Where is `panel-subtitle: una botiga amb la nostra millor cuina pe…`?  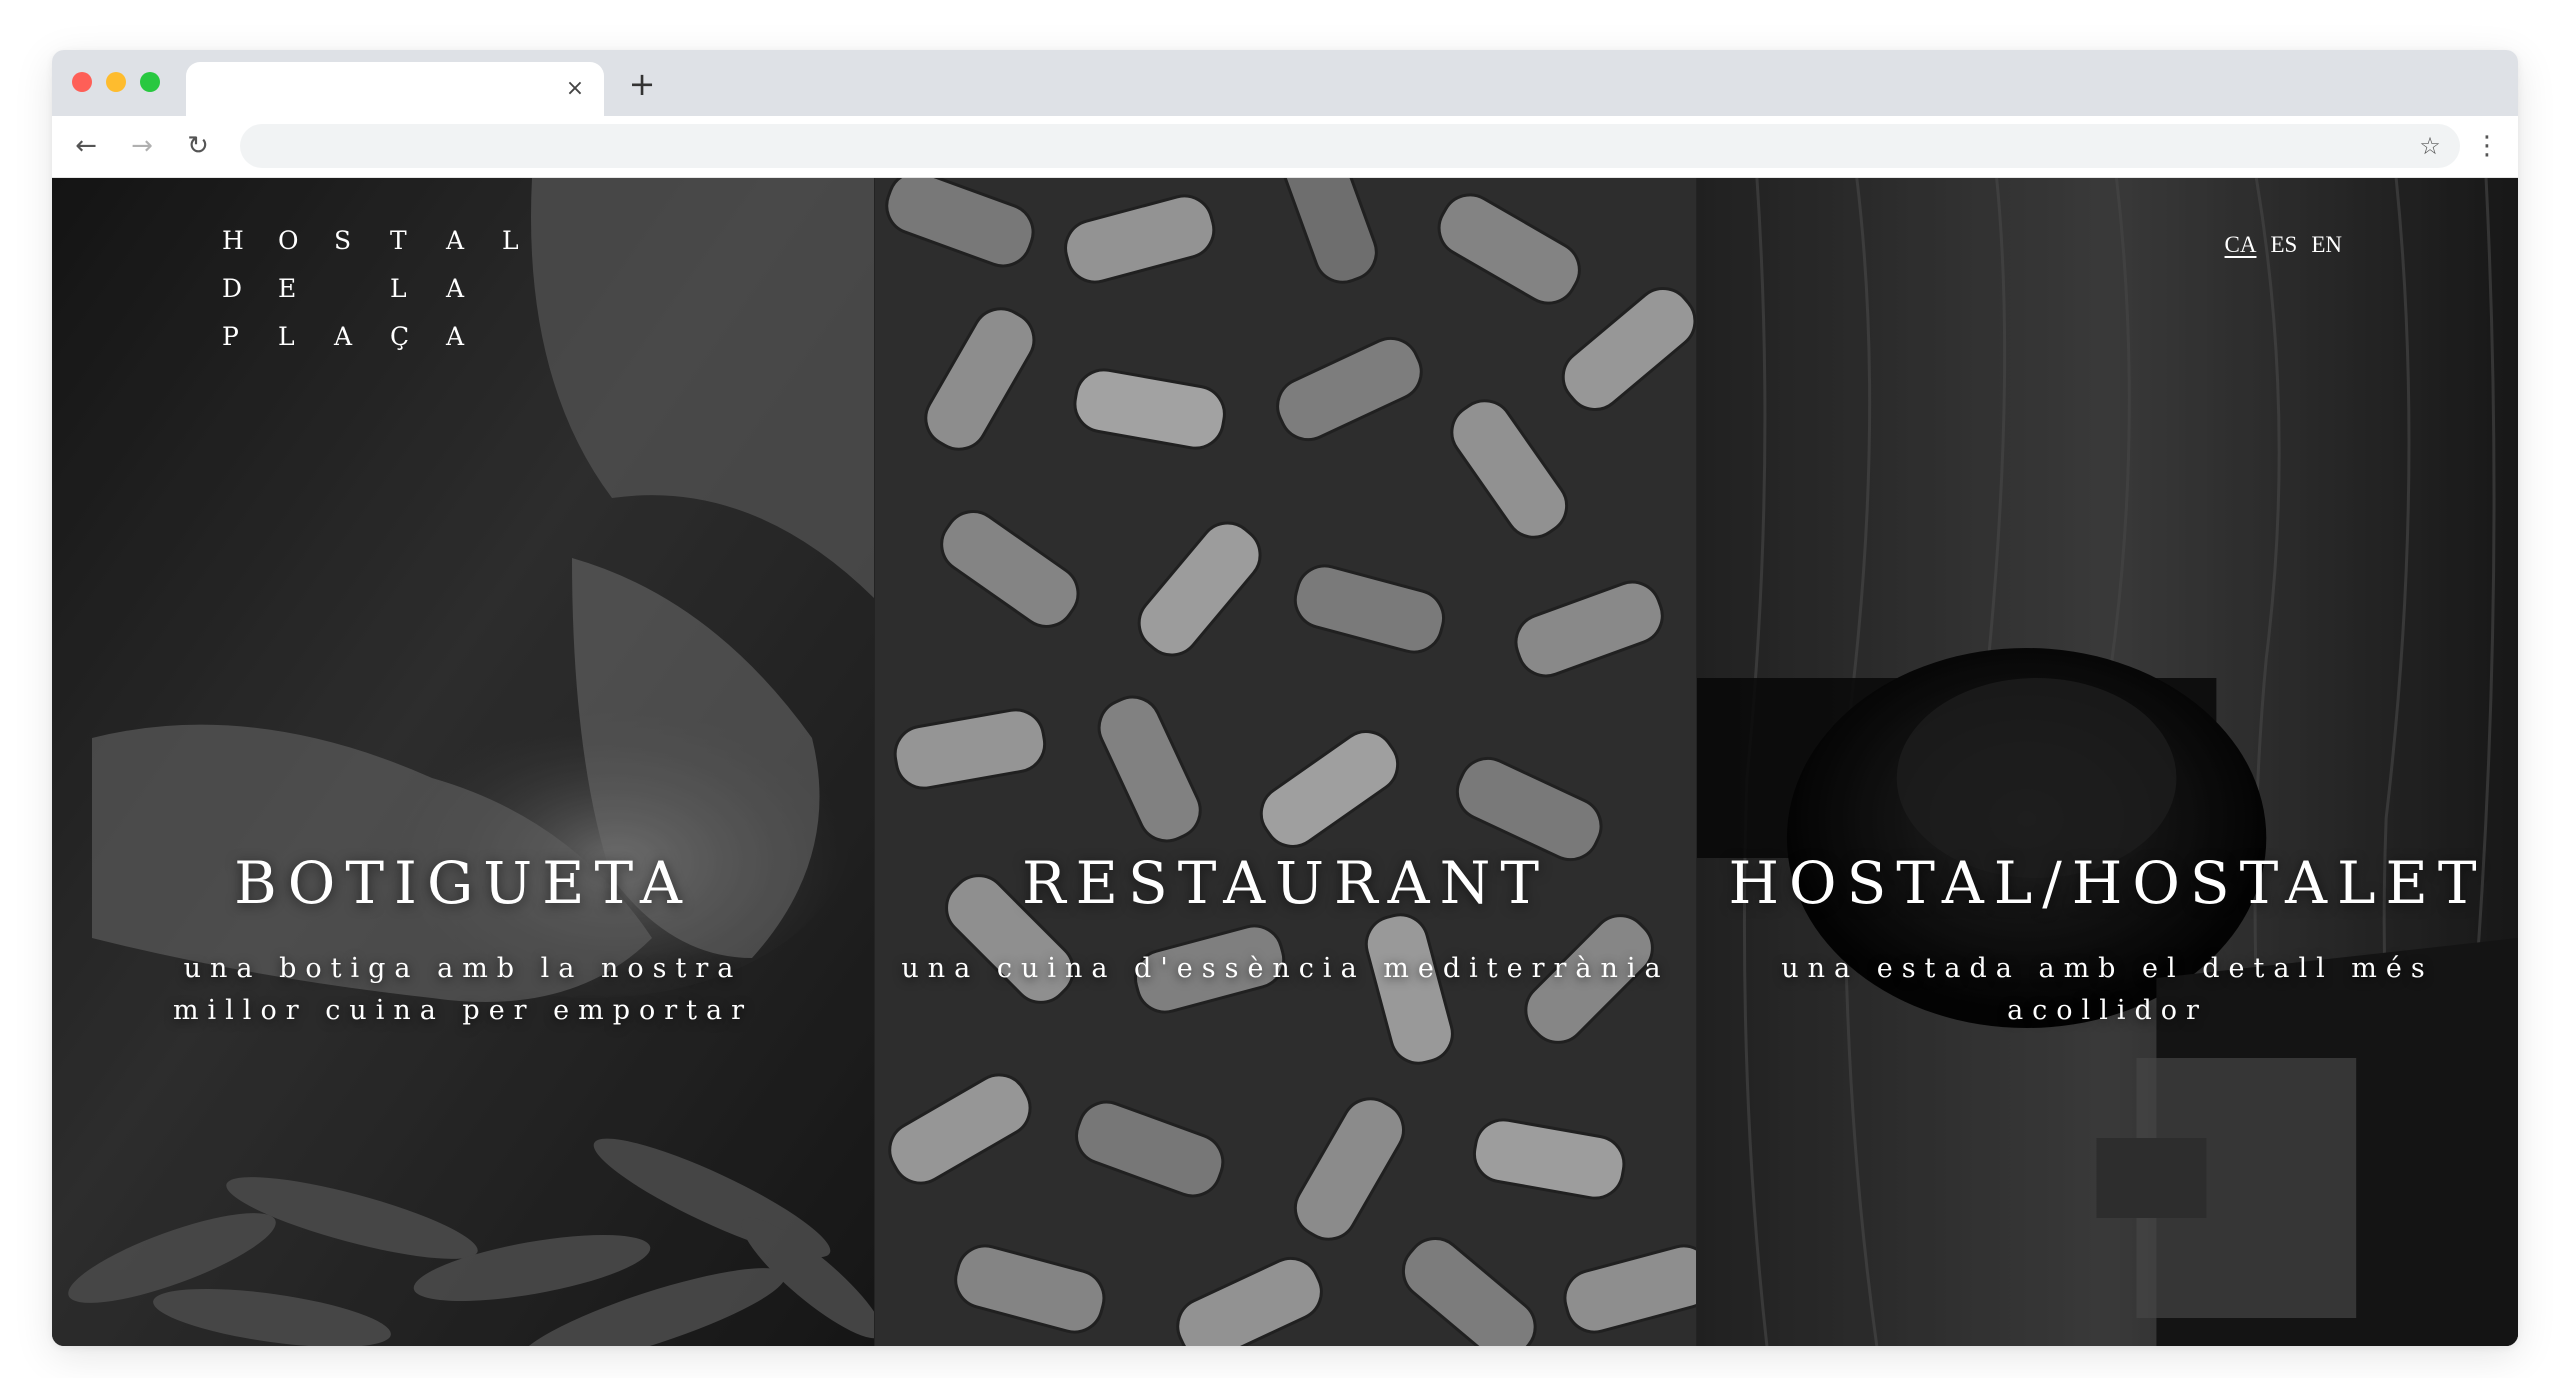
panel-subtitle: una botiga amb la nostra millor cuina pe… is located at coordinates (463, 989).